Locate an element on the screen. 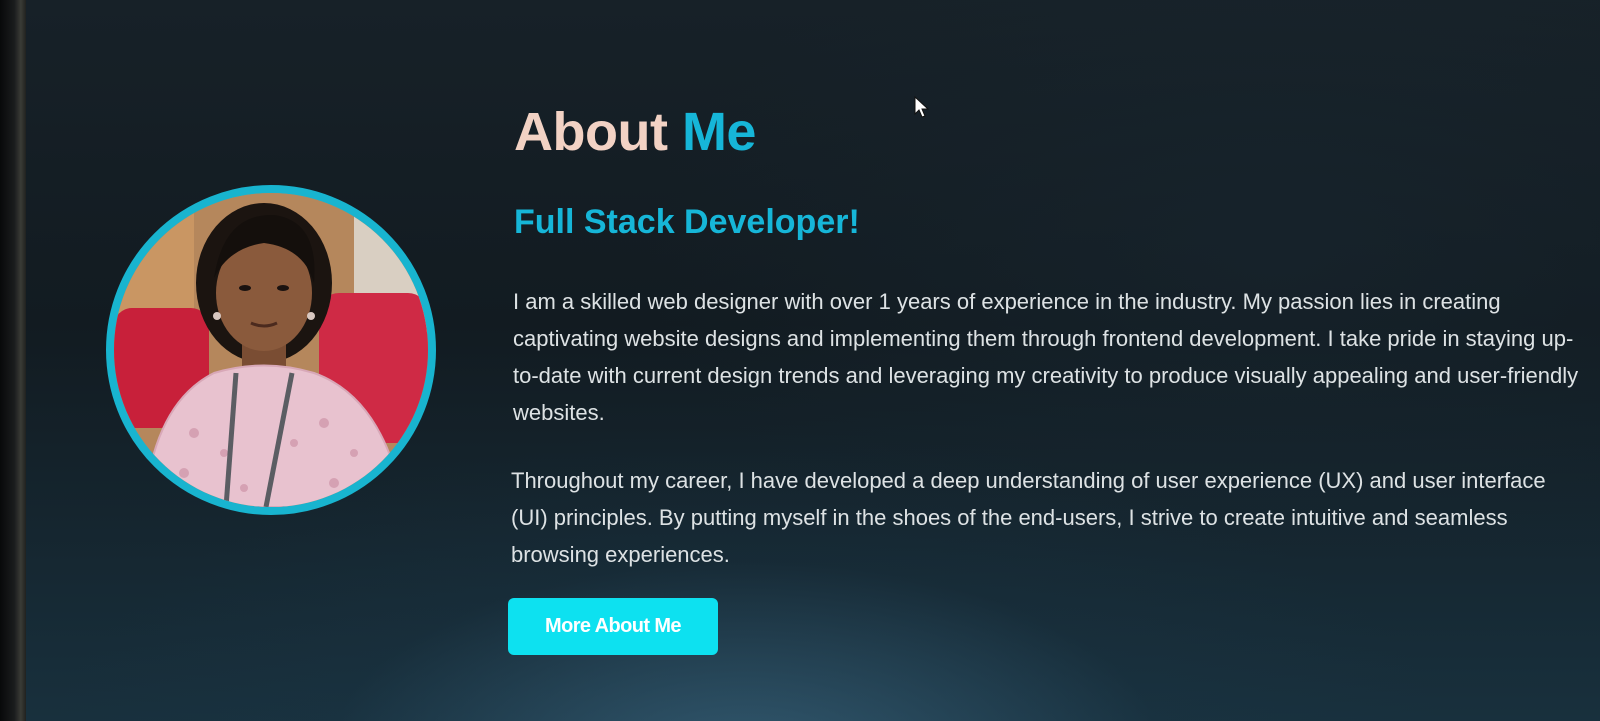 This screenshot has height=721, width=1600. page-title: About Me is located at coordinates (635, 132).